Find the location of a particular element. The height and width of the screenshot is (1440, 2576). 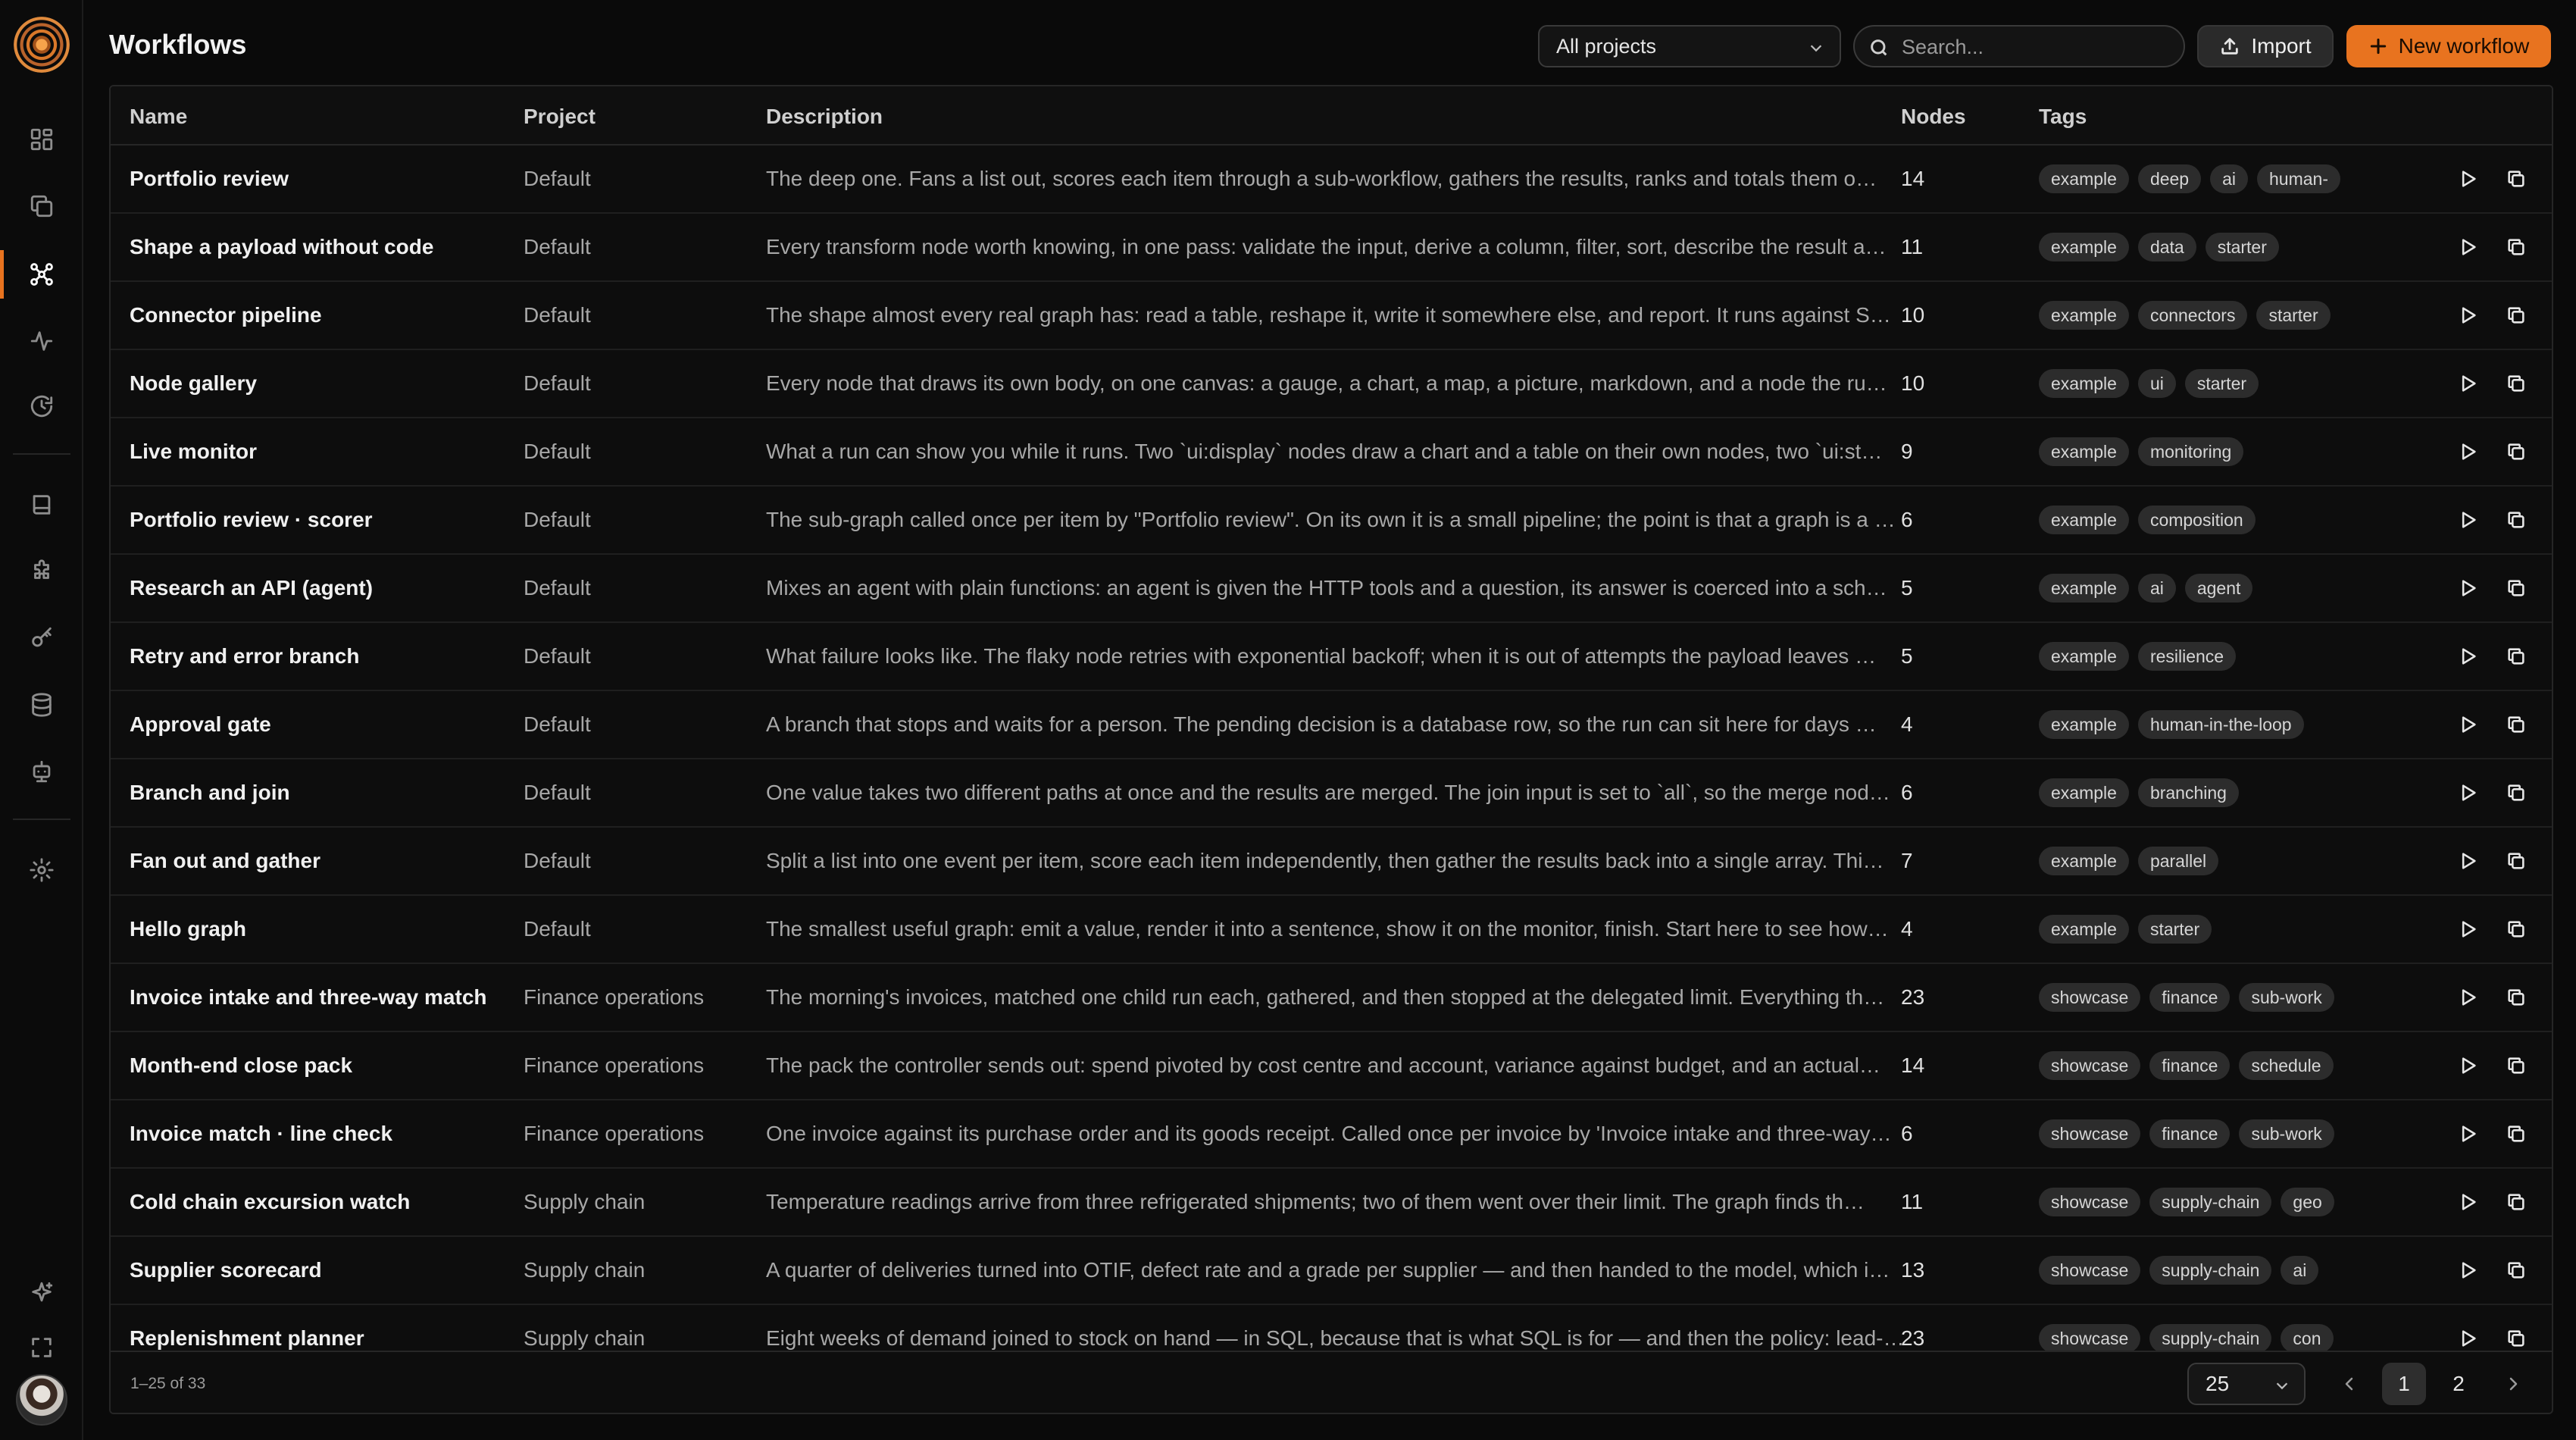

workflow-name: Cold chain excursion watch is located at coordinates (319, 1202).